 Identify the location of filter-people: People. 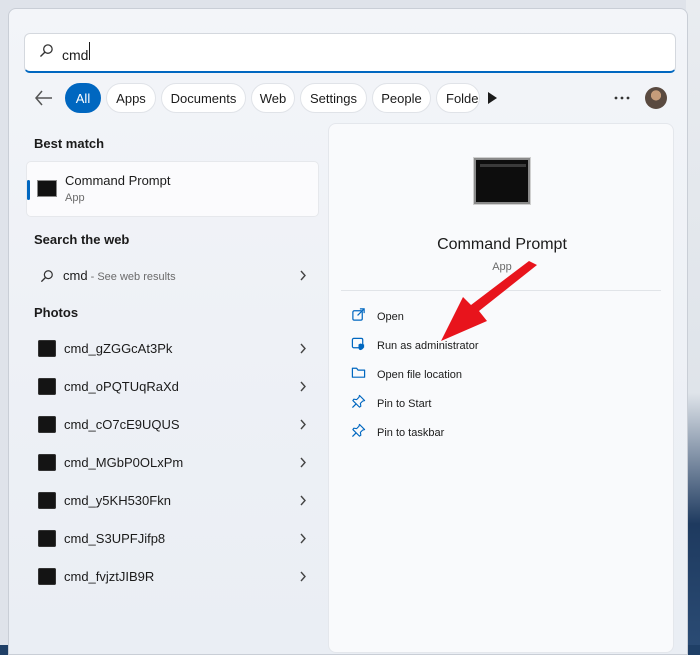
(401, 98).